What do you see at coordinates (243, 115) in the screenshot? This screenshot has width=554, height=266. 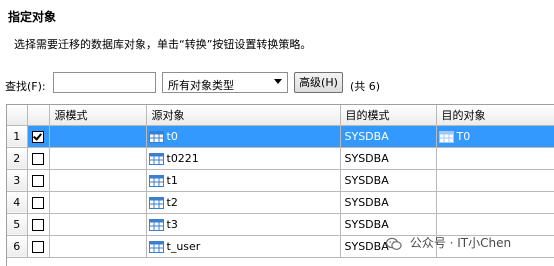 I see `column-header-source-object: 源对象` at bounding box center [243, 115].